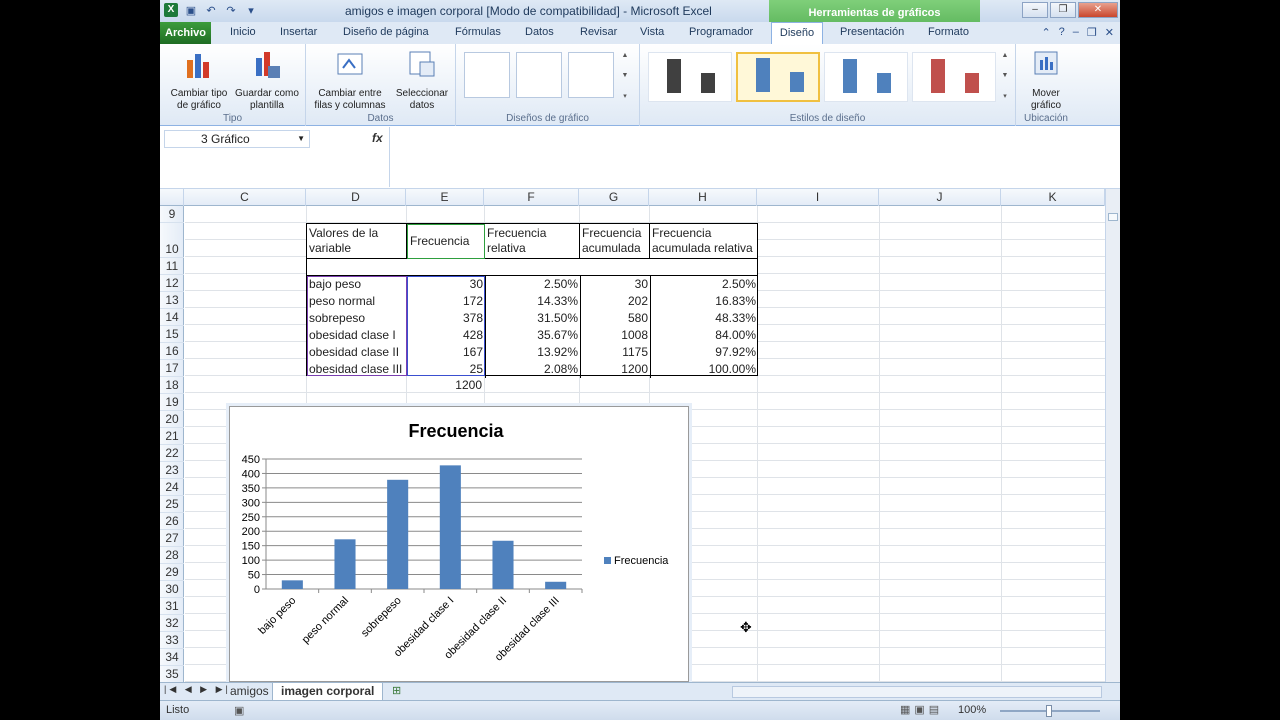 This screenshot has height=720, width=1280. Describe the element at coordinates (357, 352) in the screenshot. I see `table-row-label: obesidad clase II` at that location.